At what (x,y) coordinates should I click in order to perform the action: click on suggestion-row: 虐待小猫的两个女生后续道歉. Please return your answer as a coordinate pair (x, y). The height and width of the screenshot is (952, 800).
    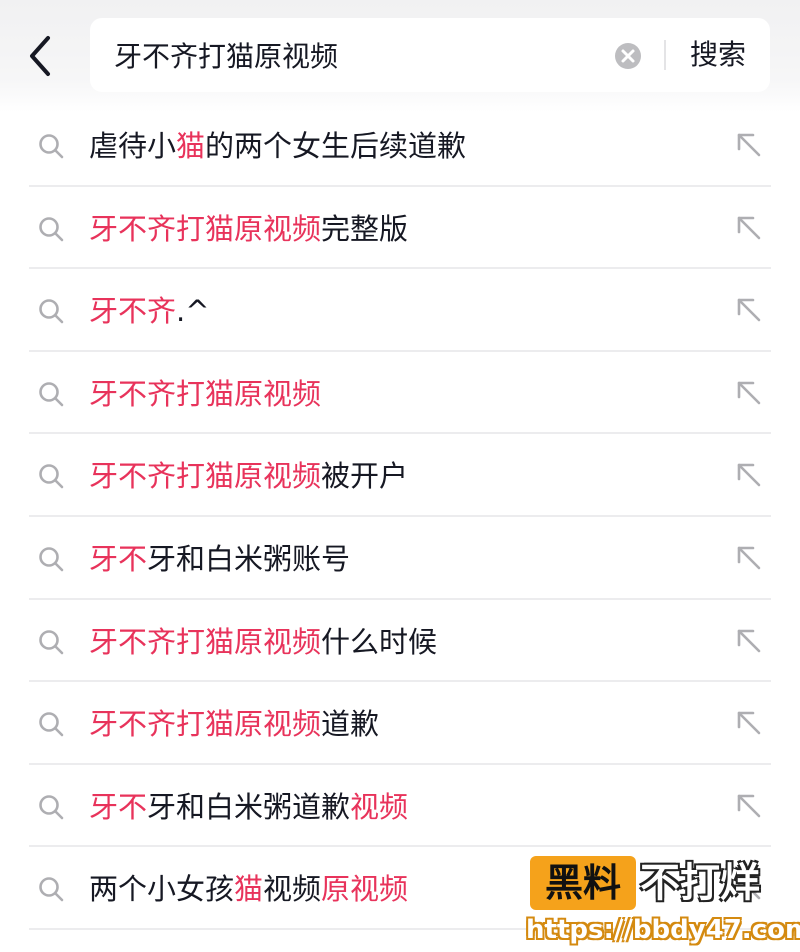
    Looking at the image, I should click on (400, 145).